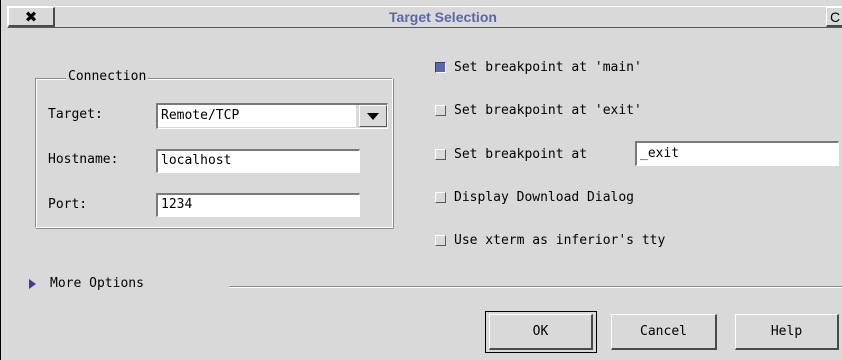  What do you see at coordinates (75, 114) in the screenshot?
I see `target-label: Target:` at bounding box center [75, 114].